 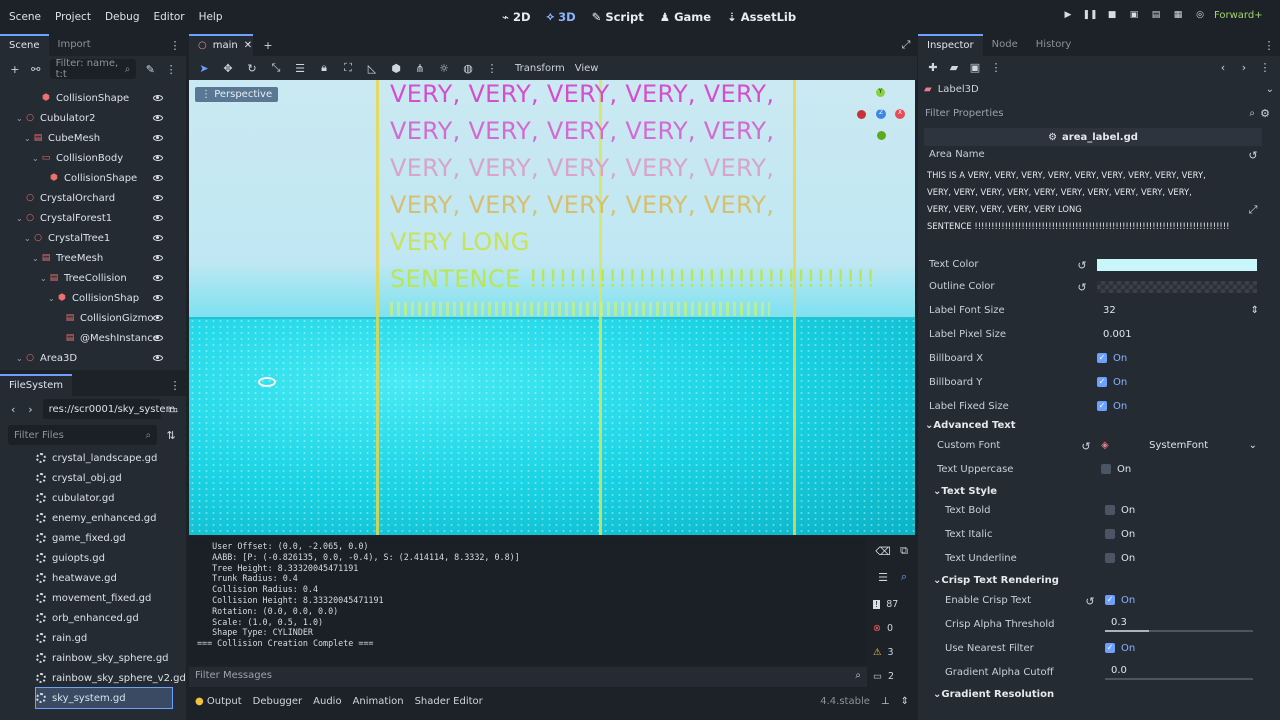 What do you see at coordinates (96, 518) in the screenshot?
I see `file-item: enemy_enhanced.gd` at bounding box center [96, 518].